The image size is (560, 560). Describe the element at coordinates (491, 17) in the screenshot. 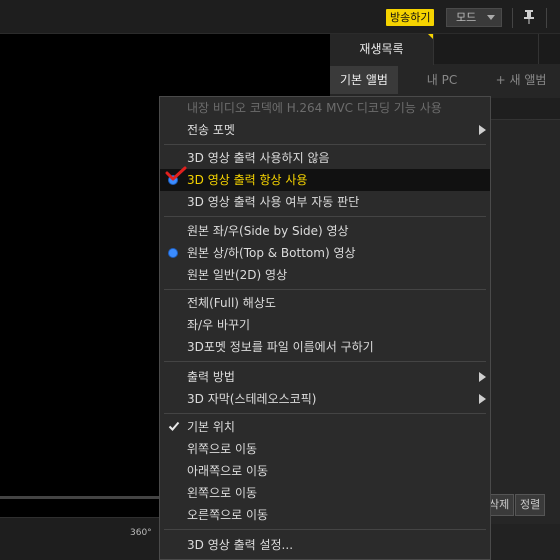

I see `chevron-down-icon` at that location.